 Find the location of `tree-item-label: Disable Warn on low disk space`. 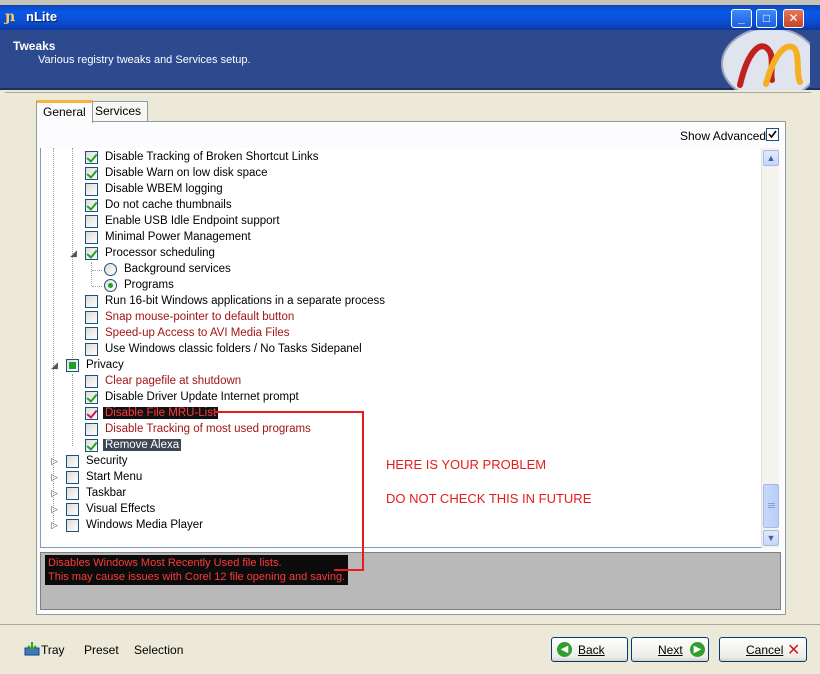

tree-item-label: Disable Warn on low disk space is located at coordinates (186, 173).